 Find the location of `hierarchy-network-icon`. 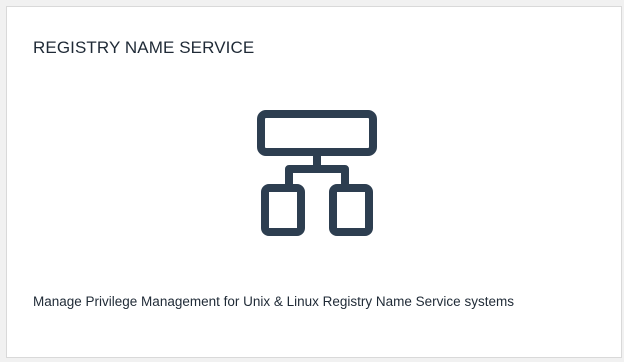

hierarchy-network-icon is located at coordinates (317, 173).